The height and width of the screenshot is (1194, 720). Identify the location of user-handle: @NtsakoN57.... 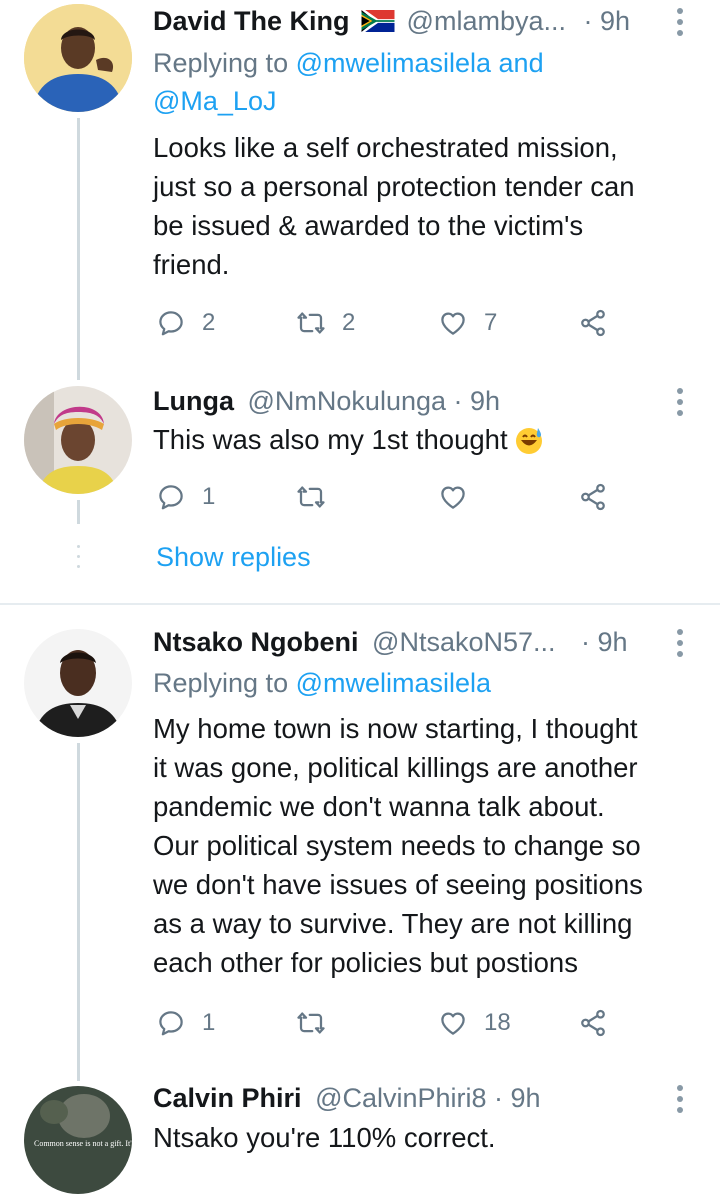
(463, 642).